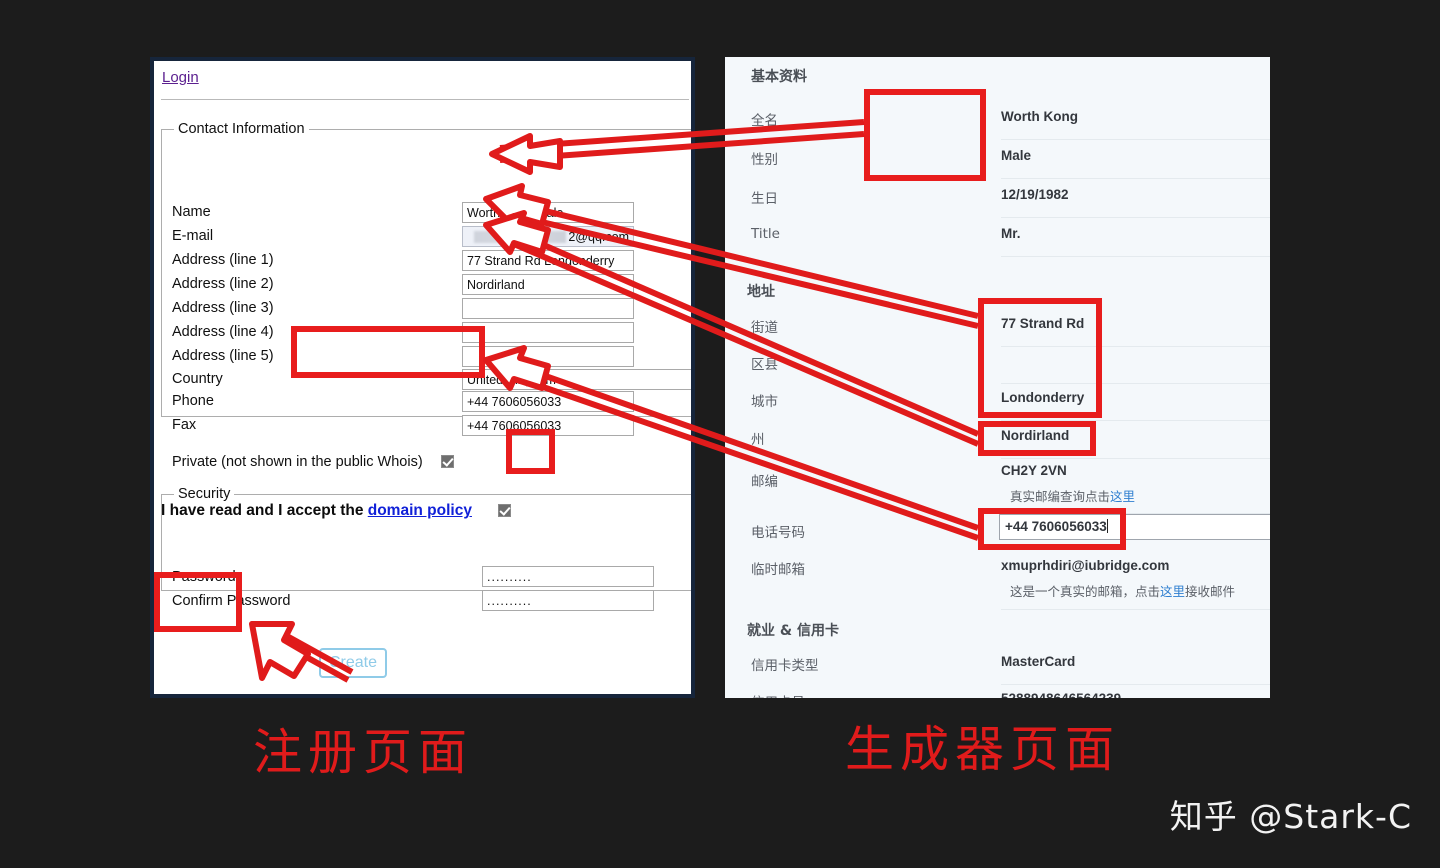 The image size is (1440, 868). Describe the element at coordinates (764, 365) in the screenshot. I see `label-district: 区县` at that location.